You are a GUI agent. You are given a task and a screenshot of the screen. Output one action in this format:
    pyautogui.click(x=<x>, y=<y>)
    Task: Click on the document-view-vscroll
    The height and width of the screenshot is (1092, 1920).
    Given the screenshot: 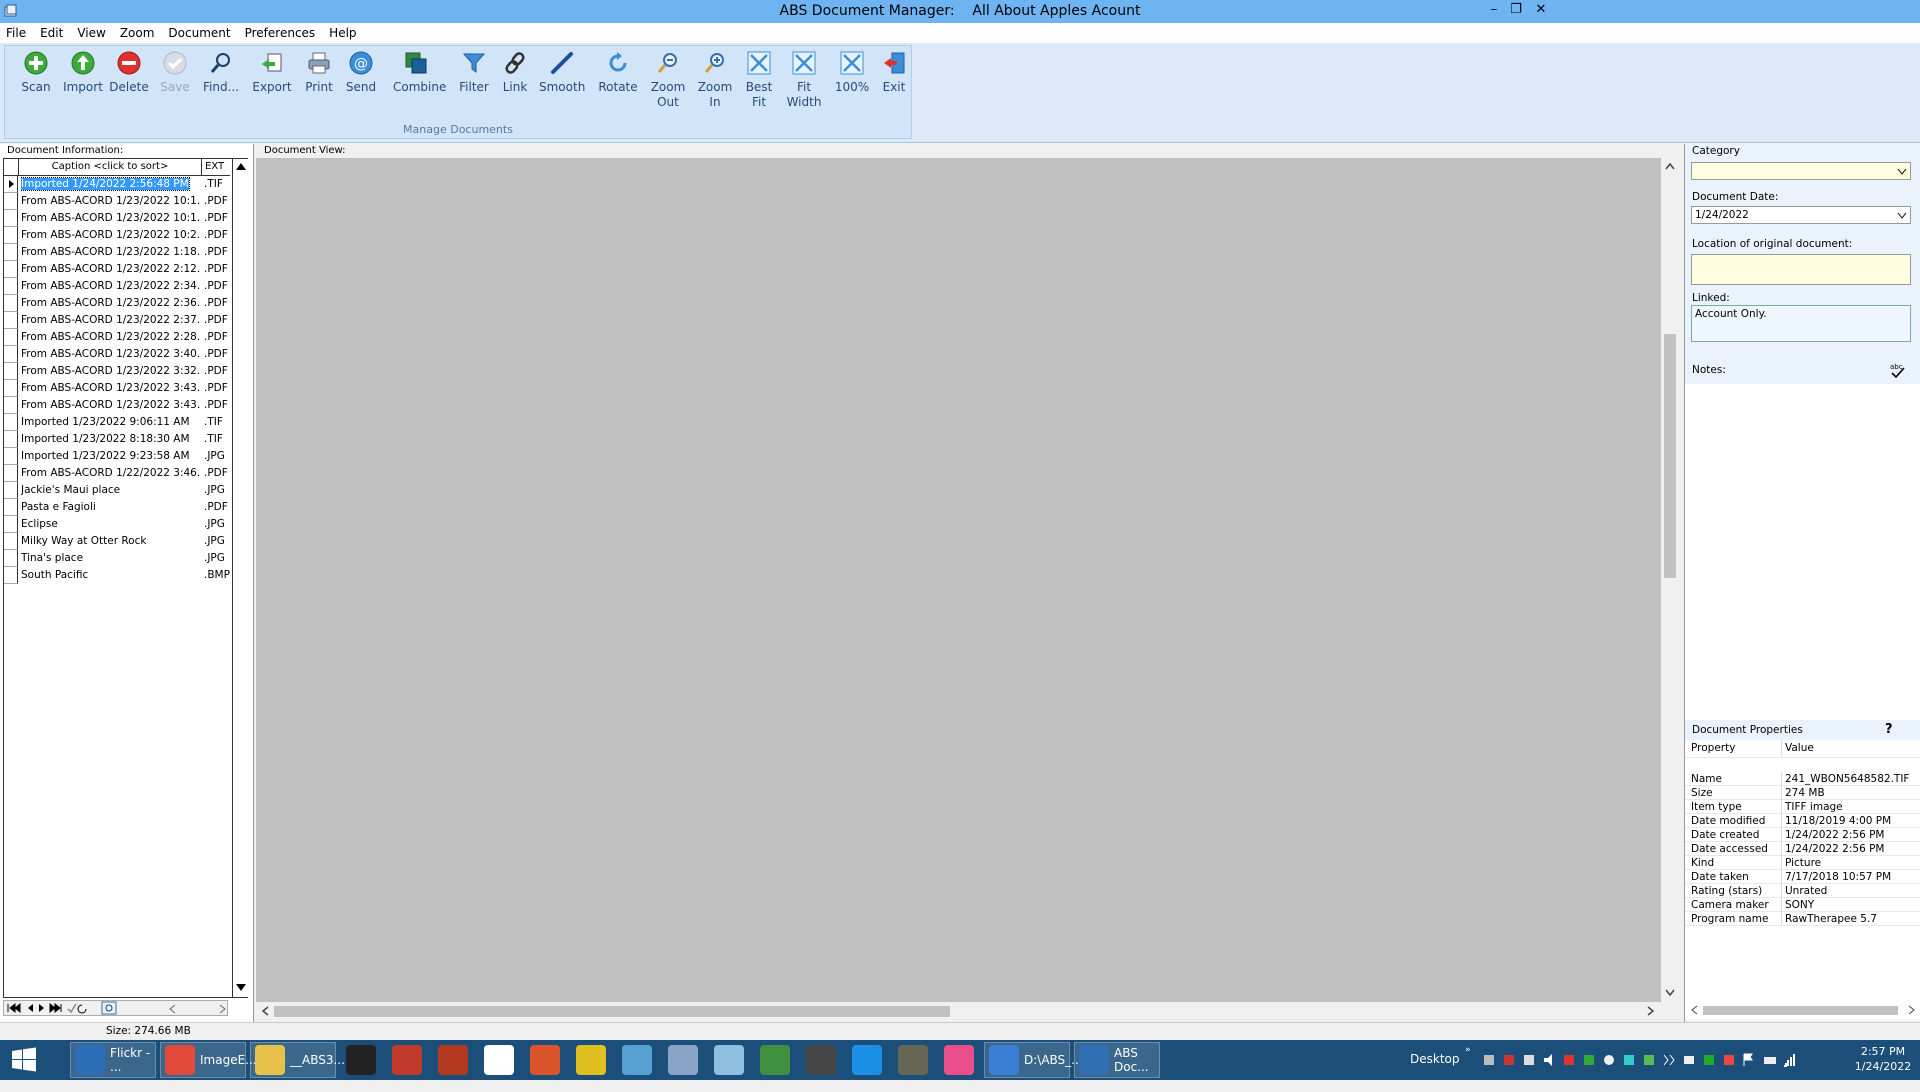 What is the action you would take?
    pyautogui.click(x=1670, y=580)
    